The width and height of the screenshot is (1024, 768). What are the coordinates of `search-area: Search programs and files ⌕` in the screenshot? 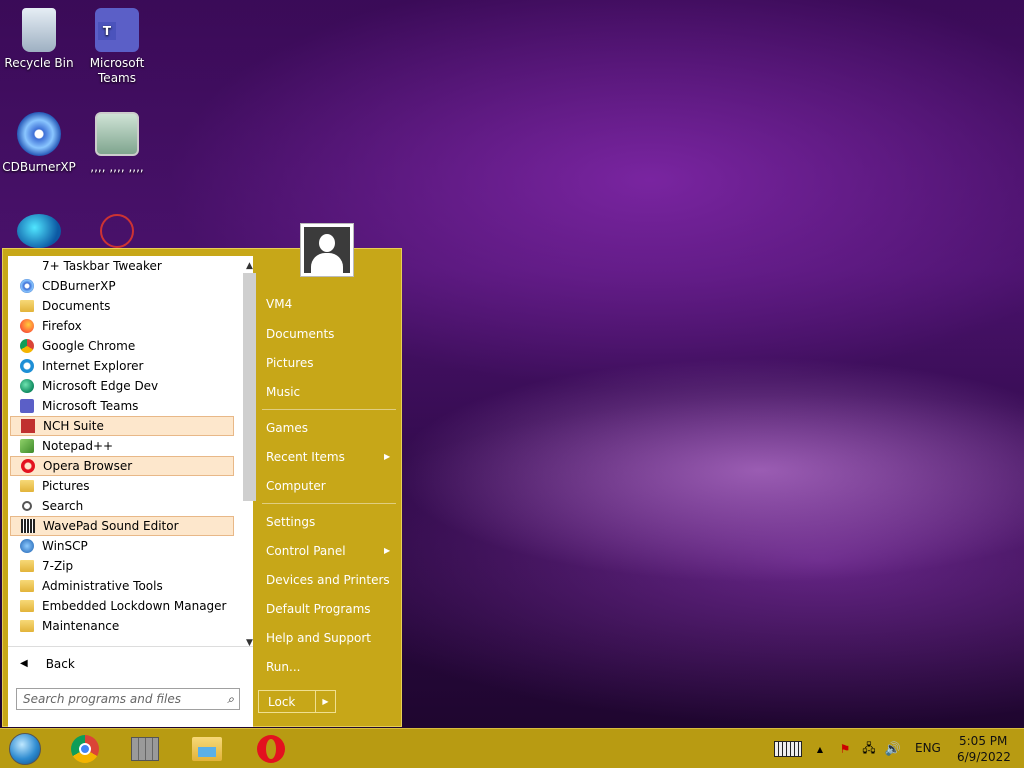 It's located at (130, 703).